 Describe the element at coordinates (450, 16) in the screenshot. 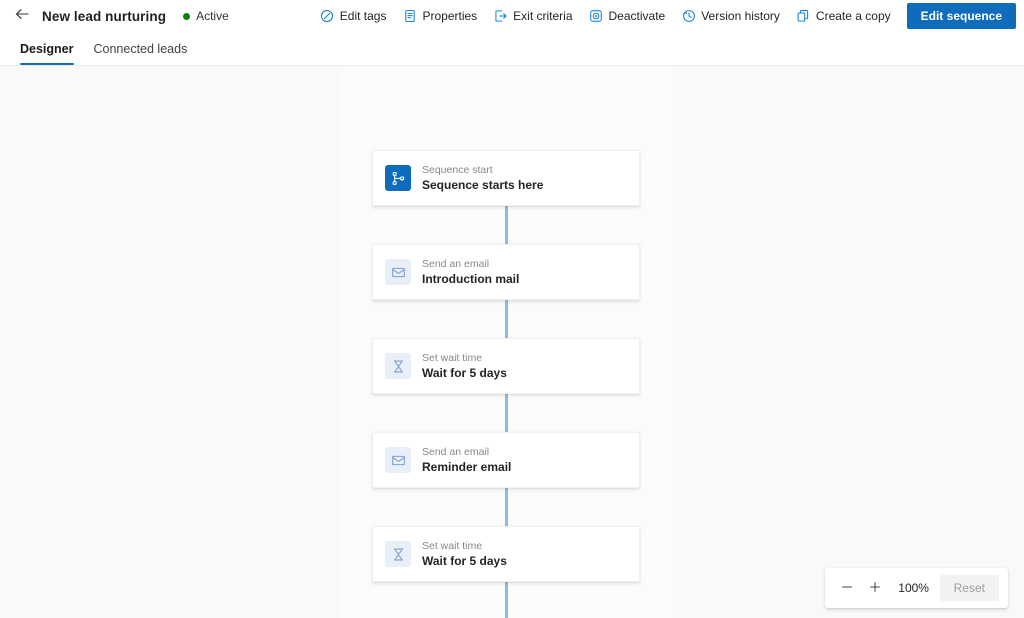

I see `properties-label: Properties` at that location.